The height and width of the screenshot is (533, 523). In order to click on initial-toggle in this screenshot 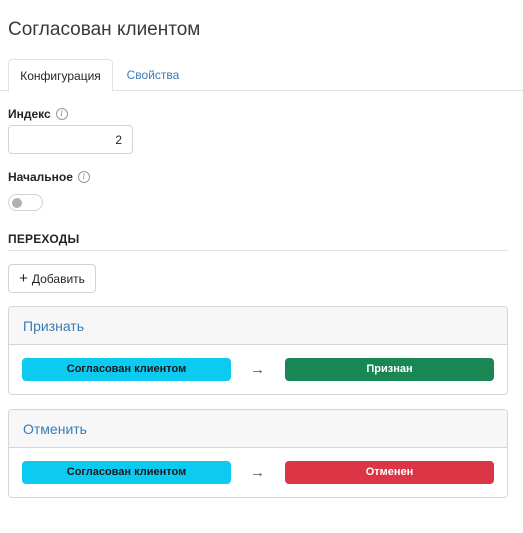, I will do `click(25, 202)`.